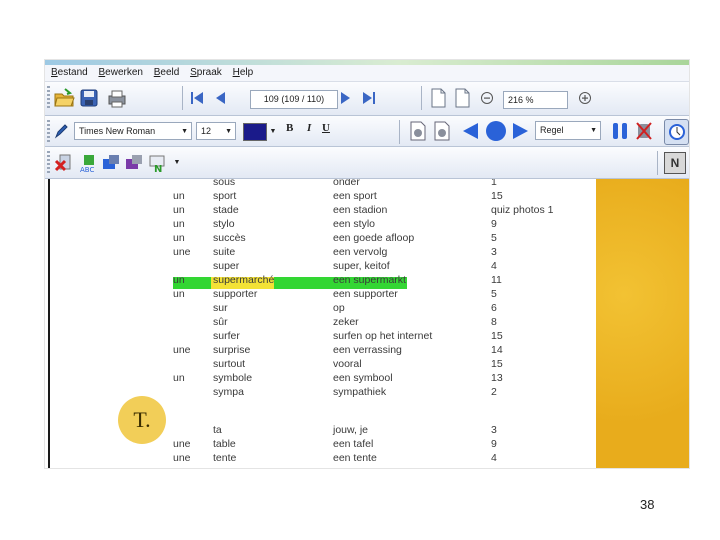 The image size is (720, 540). I want to click on stop-speaking-icon, so click(644, 131).